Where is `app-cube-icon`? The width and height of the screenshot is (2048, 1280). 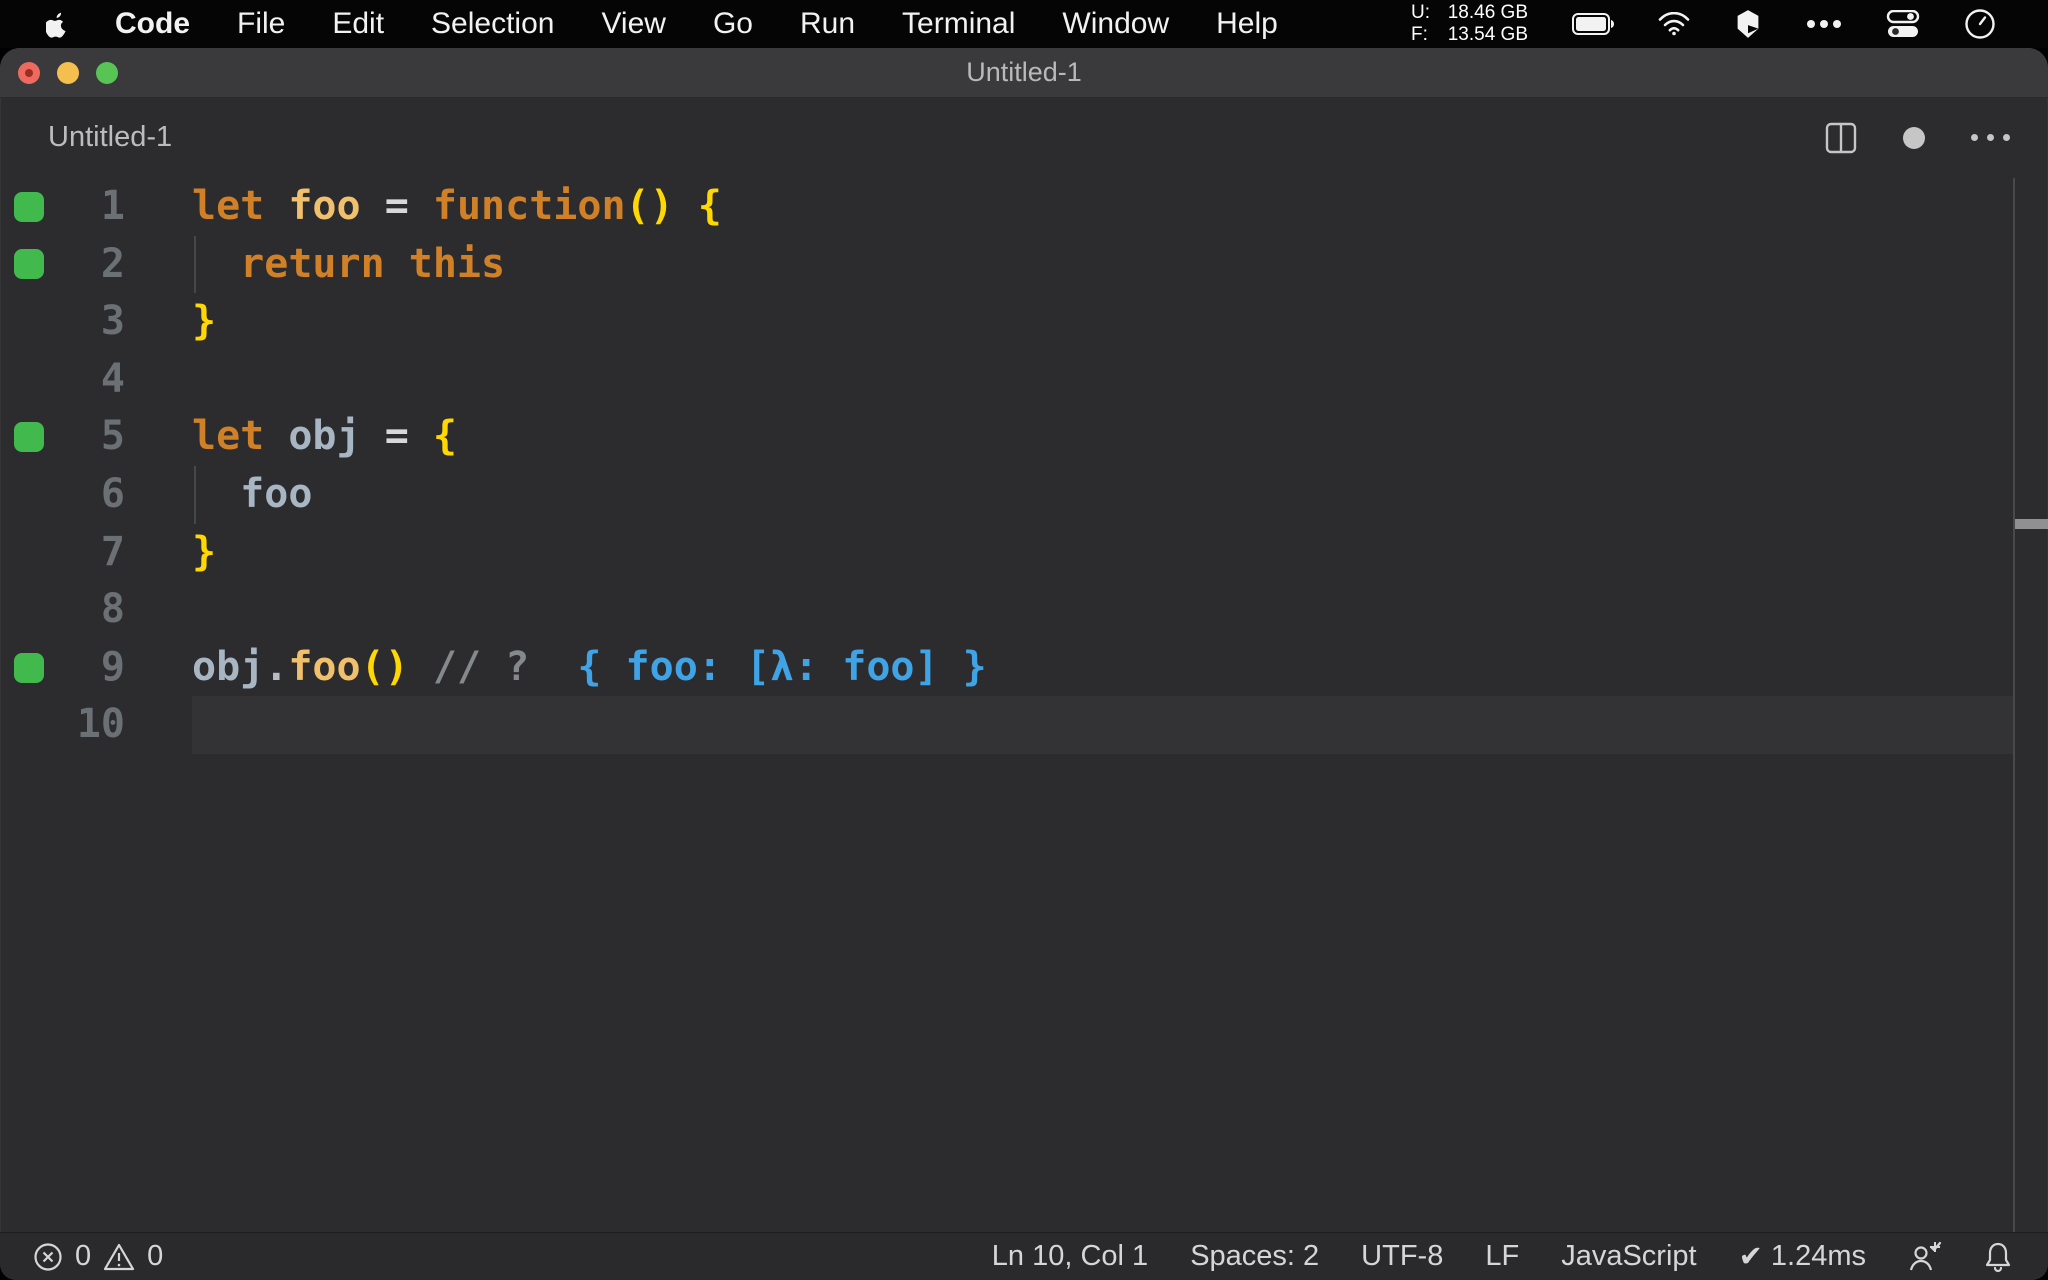
app-cube-icon is located at coordinates (1748, 24).